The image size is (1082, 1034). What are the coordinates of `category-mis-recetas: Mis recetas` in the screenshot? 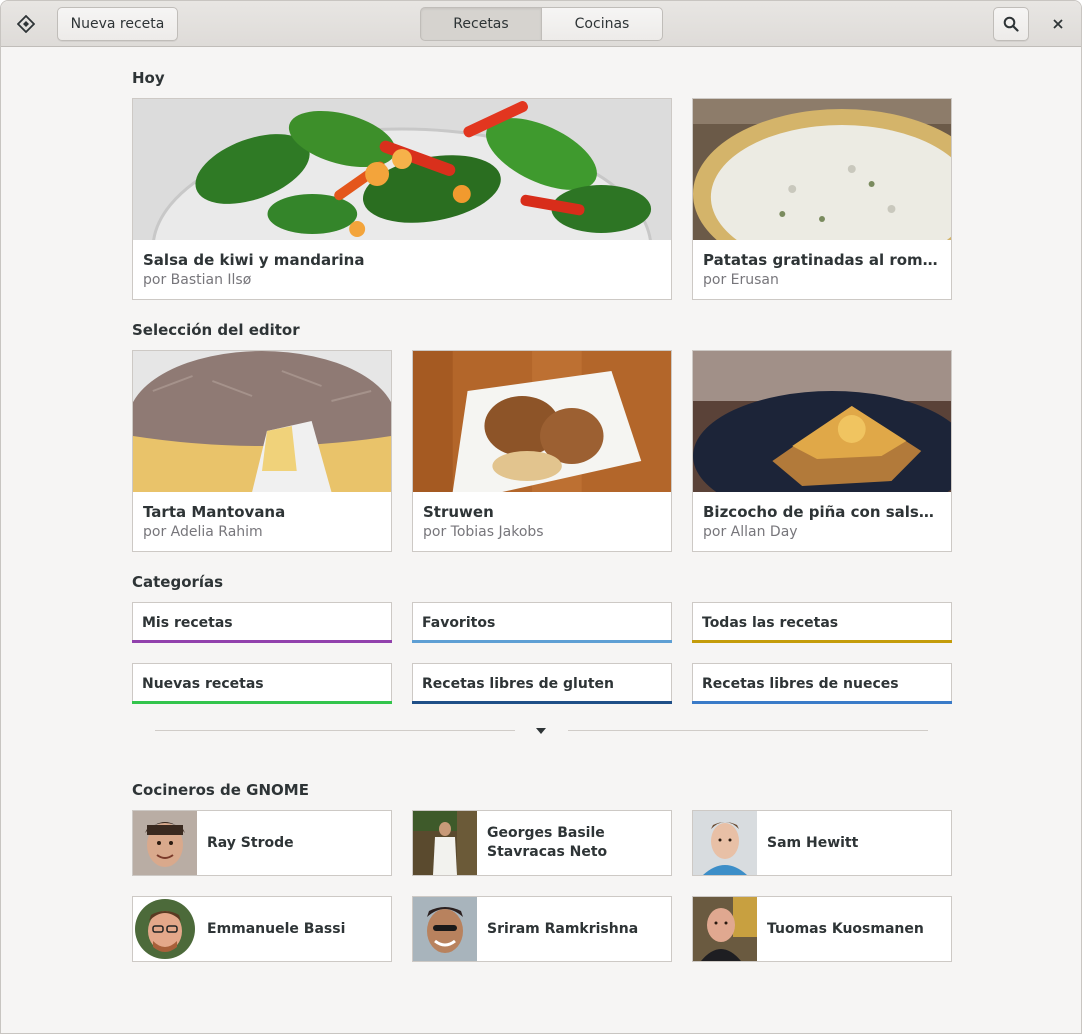 It's located at (262, 622).